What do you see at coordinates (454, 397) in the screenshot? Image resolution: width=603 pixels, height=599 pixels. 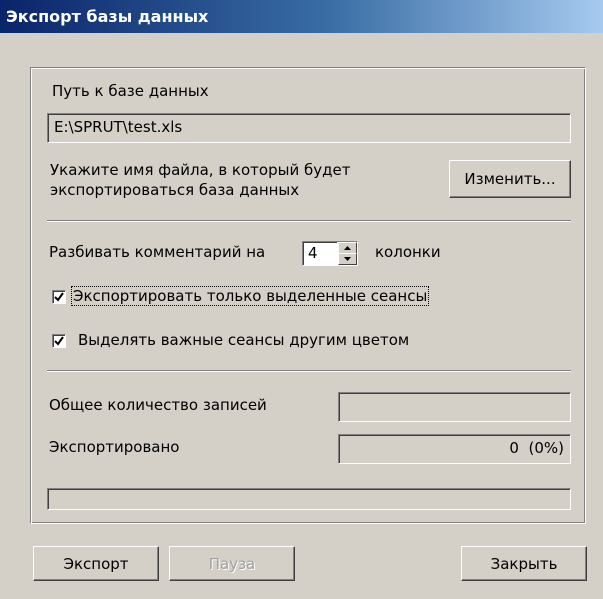 I see `total-records-value` at bounding box center [454, 397].